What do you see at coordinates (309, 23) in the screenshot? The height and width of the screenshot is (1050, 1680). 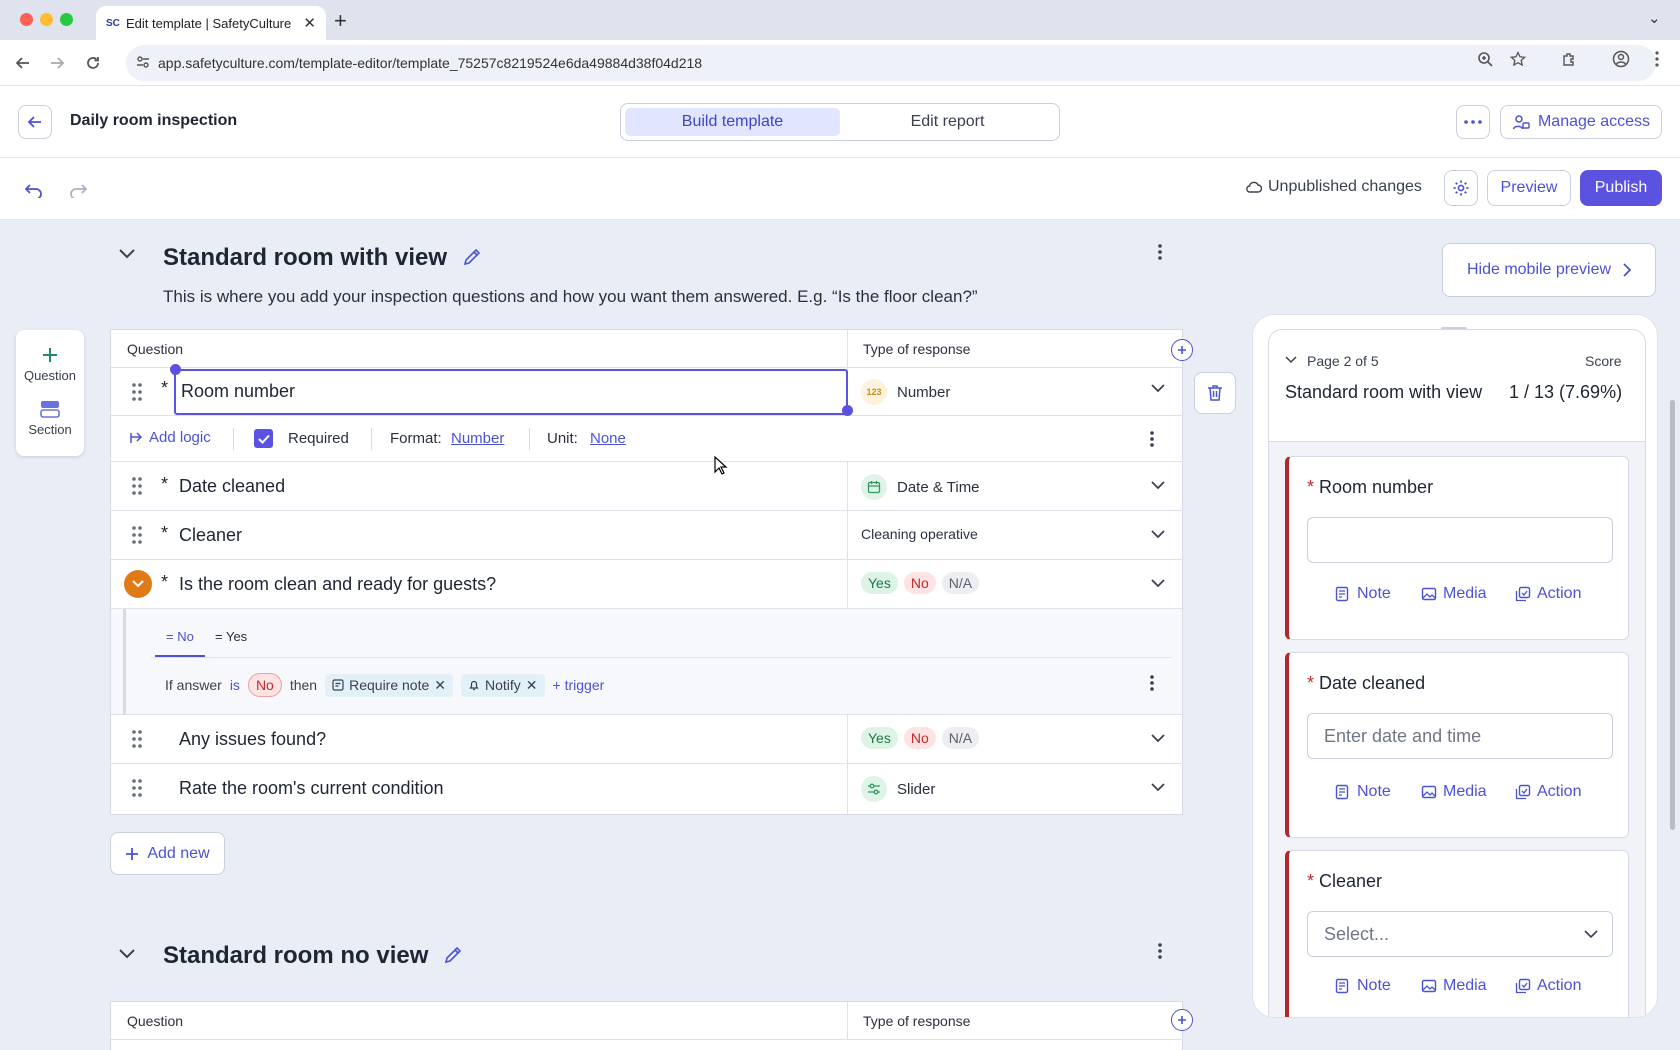 I see `close-tab-icon: ✕` at bounding box center [309, 23].